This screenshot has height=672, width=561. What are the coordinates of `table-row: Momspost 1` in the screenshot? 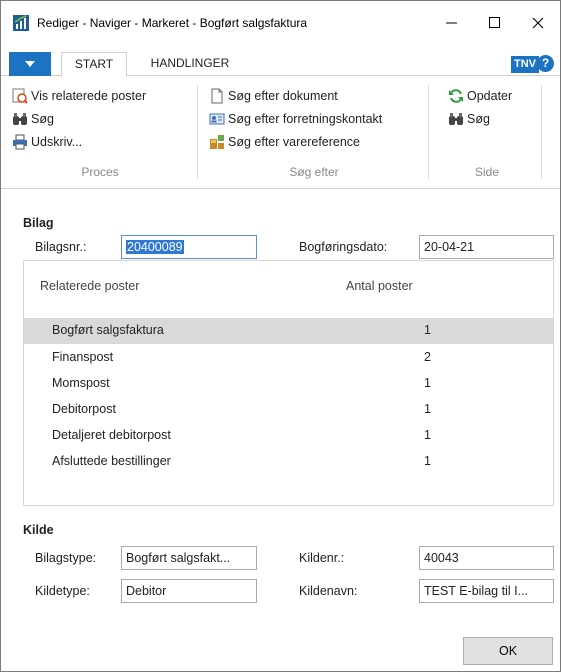 It's located at (288, 384).